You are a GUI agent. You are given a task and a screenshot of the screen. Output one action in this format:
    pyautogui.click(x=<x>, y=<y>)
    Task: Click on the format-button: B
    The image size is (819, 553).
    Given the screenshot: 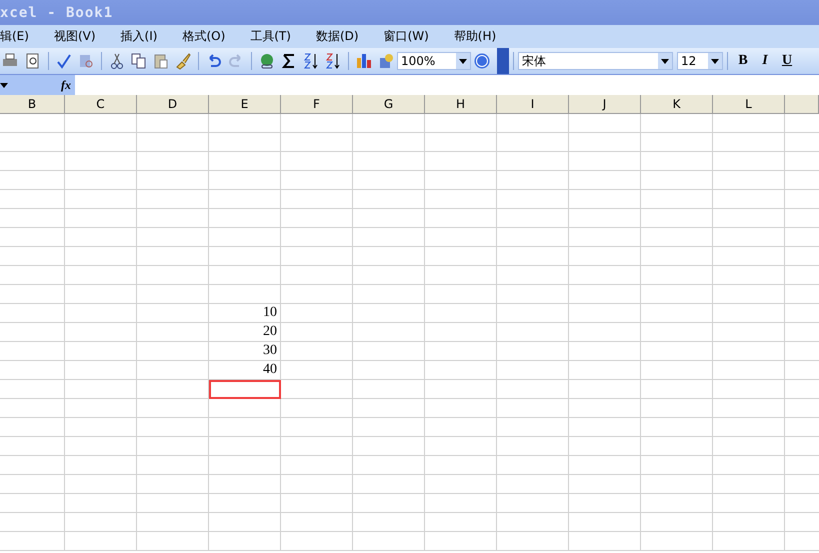 What is the action you would take?
    pyautogui.click(x=743, y=61)
    